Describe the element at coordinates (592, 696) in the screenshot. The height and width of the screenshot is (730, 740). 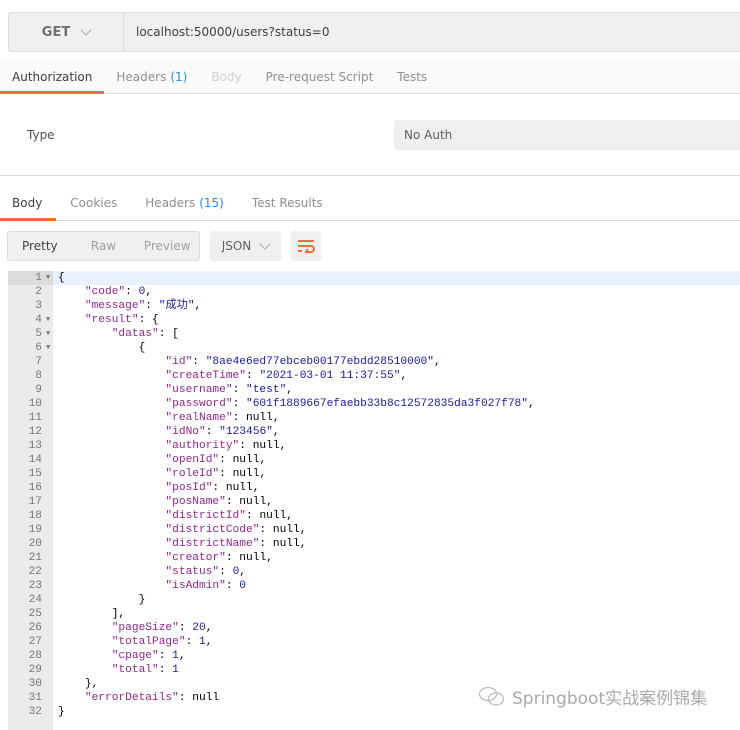
I see `watermark: Springboot实战案例锦集` at that location.